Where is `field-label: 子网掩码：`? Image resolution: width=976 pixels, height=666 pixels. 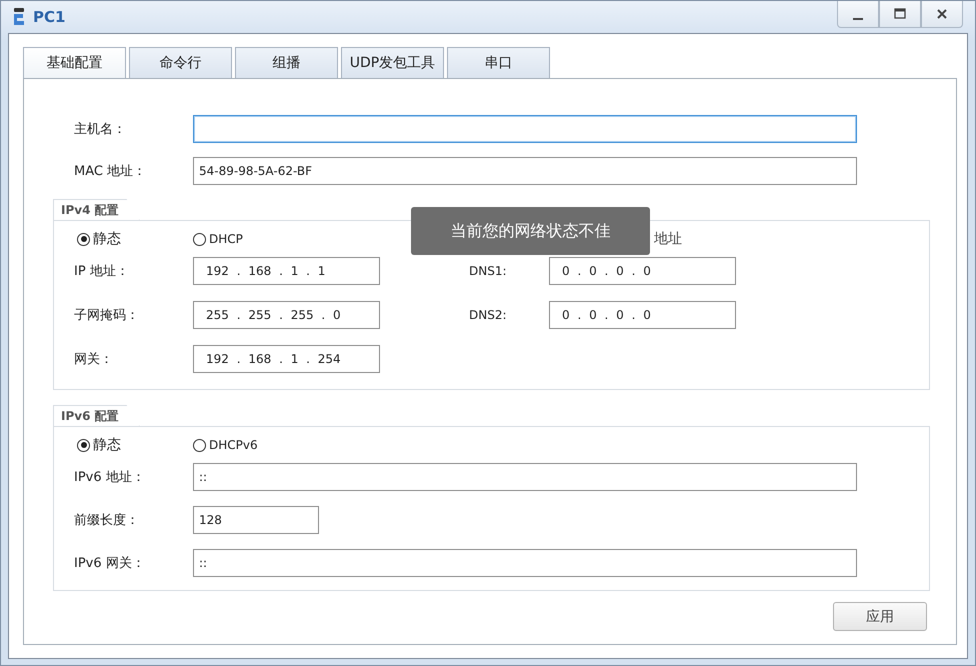 field-label: 子网掩码： is located at coordinates (107, 315).